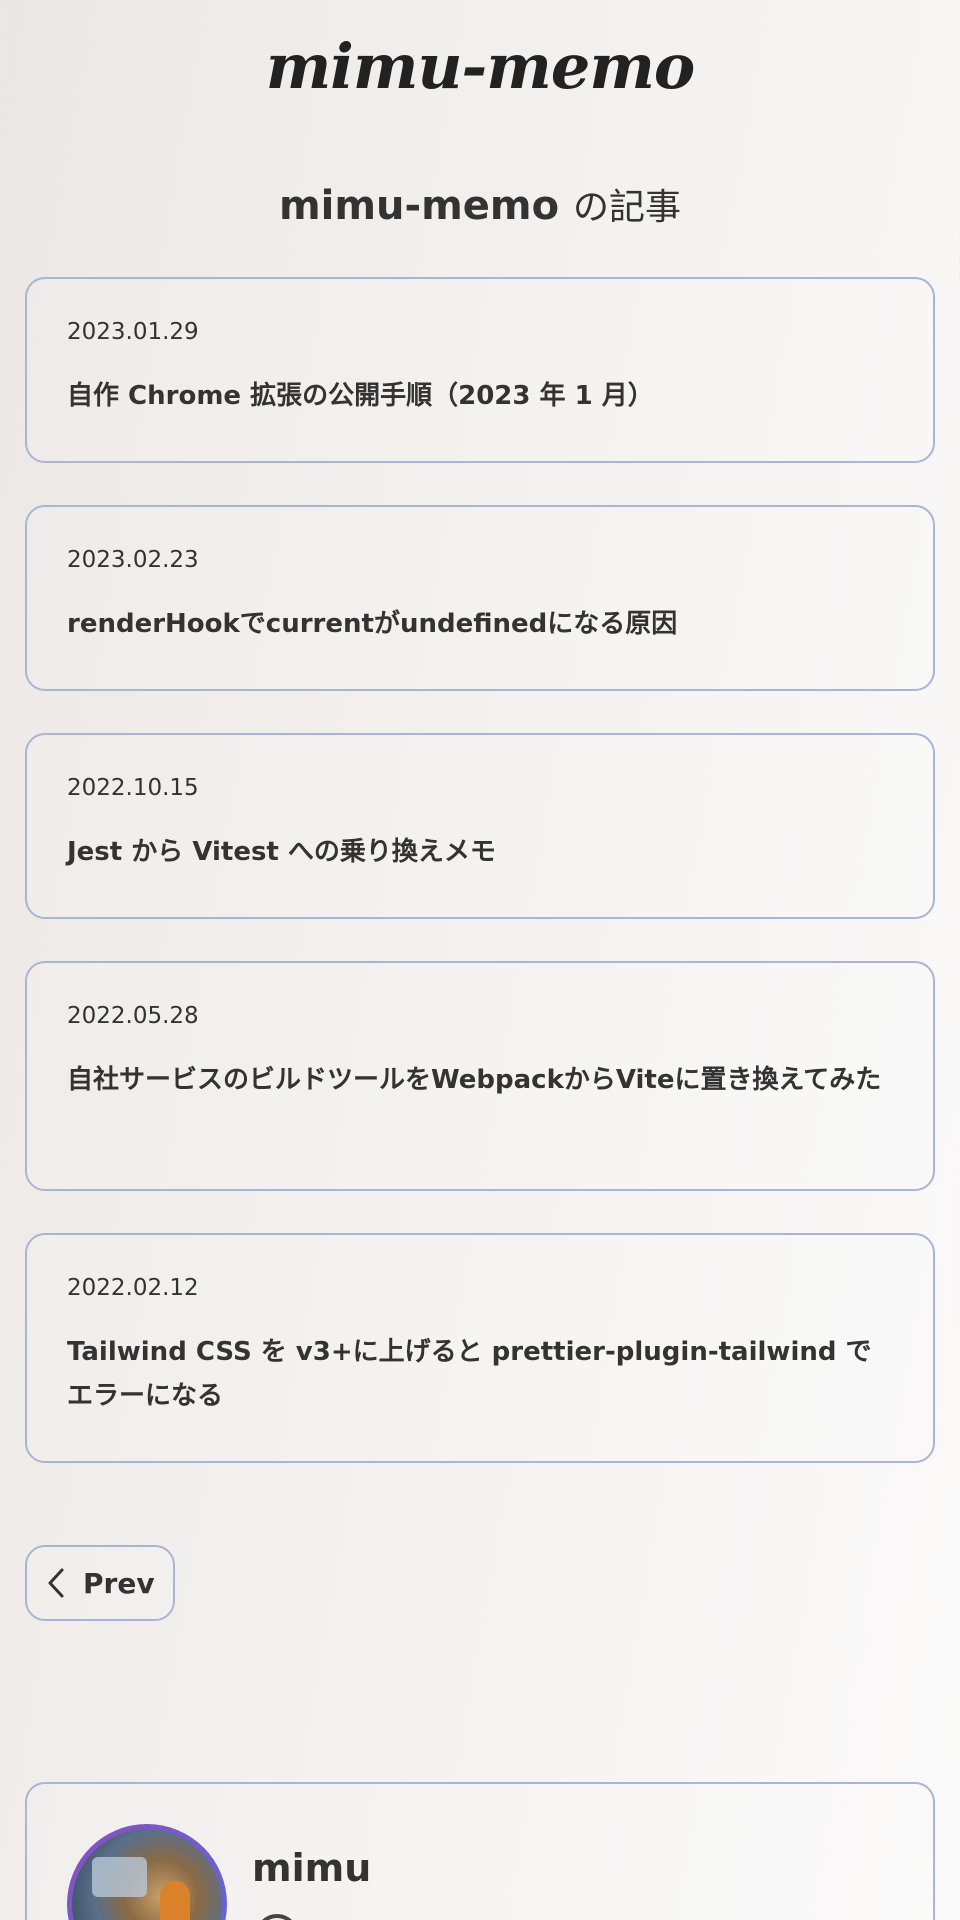 The image size is (960, 1920). Describe the element at coordinates (480, 1080) in the screenshot. I see `article-title: 自社サービスのビルドツールをWebpackからViteに置き換えてみた` at that location.